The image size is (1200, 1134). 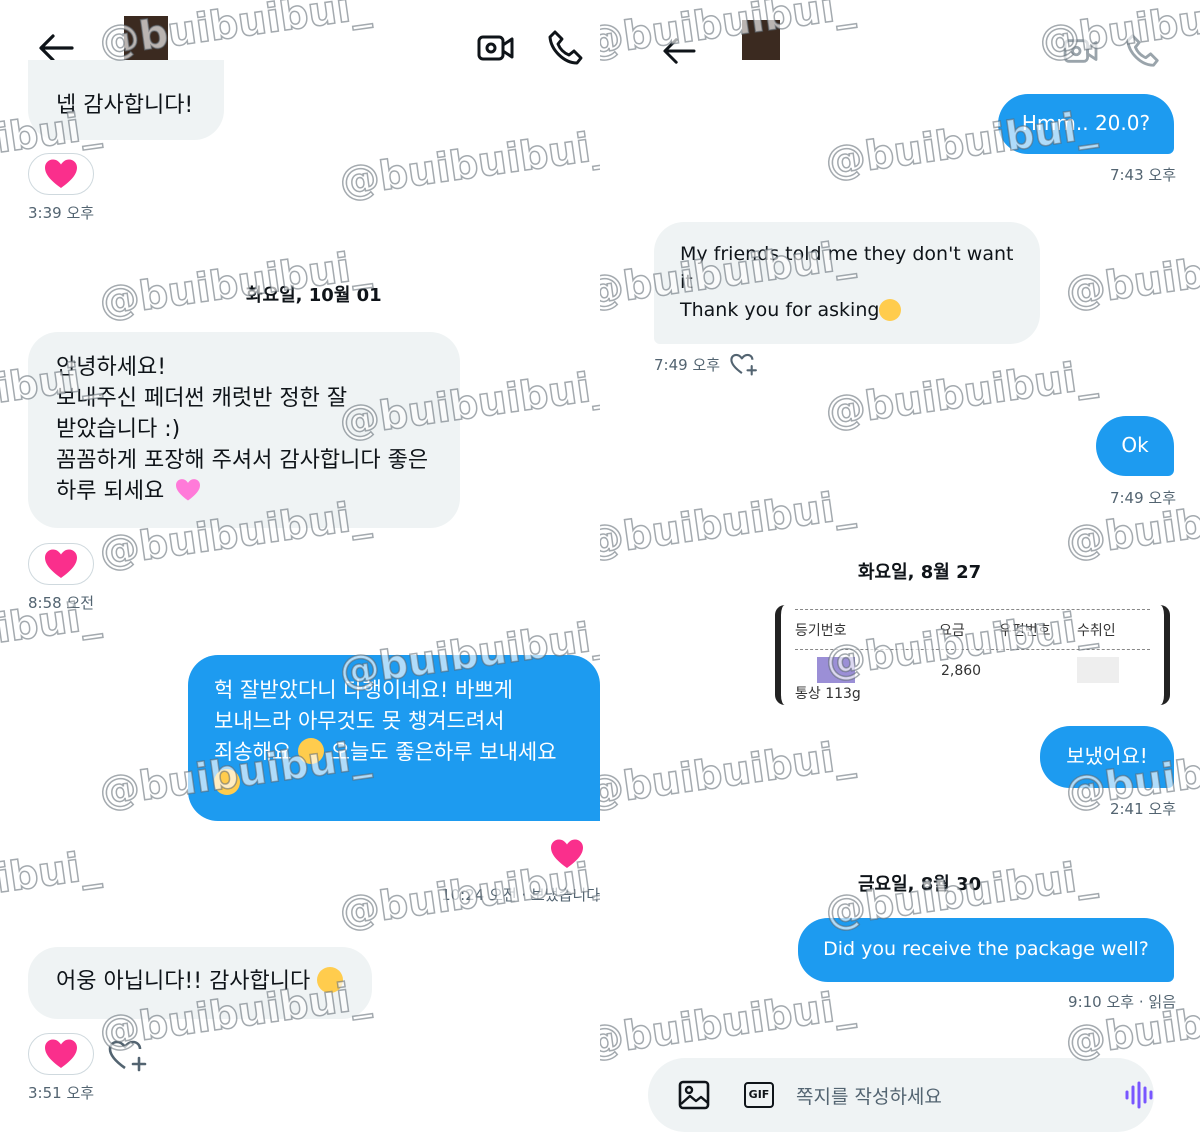 I want to click on incoming-message: 어웅 아닙니다!! 감사합니다, so click(x=200, y=983).